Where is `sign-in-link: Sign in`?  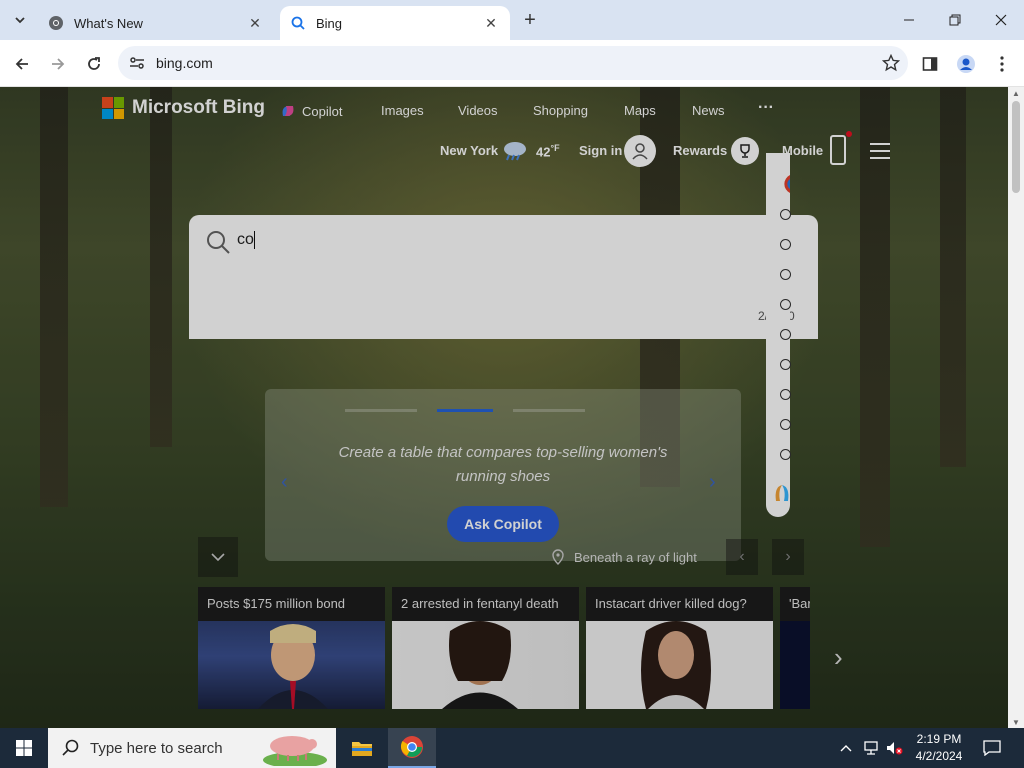
sign-in-link: Sign in is located at coordinates (600, 150).